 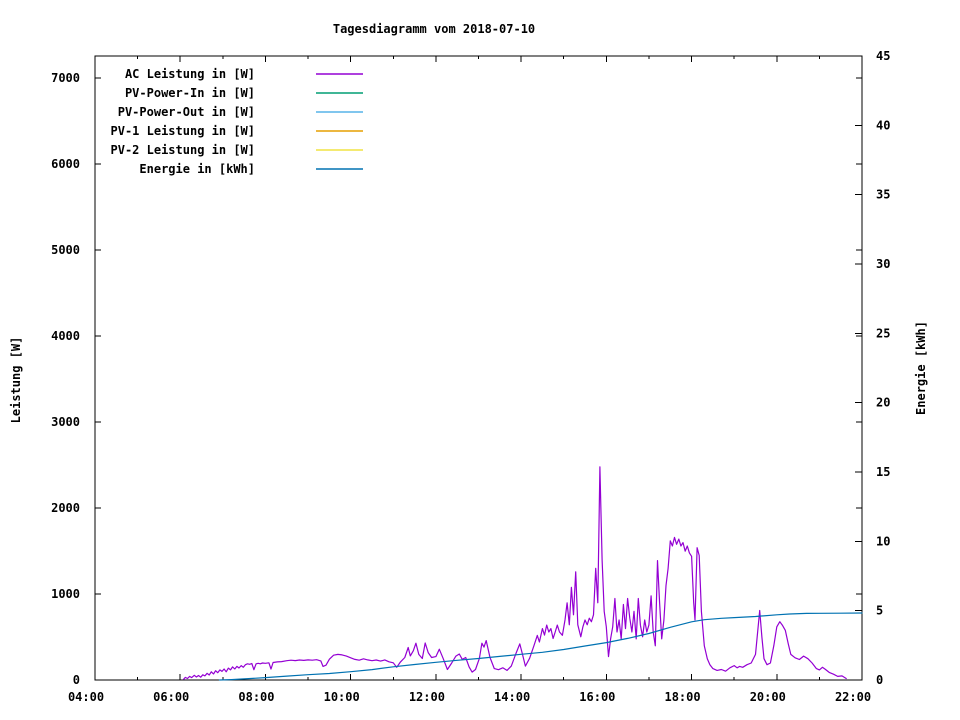 What do you see at coordinates (879, 611) in the screenshot?
I see `y-right-tick-label: 5` at bounding box center [879, 611].